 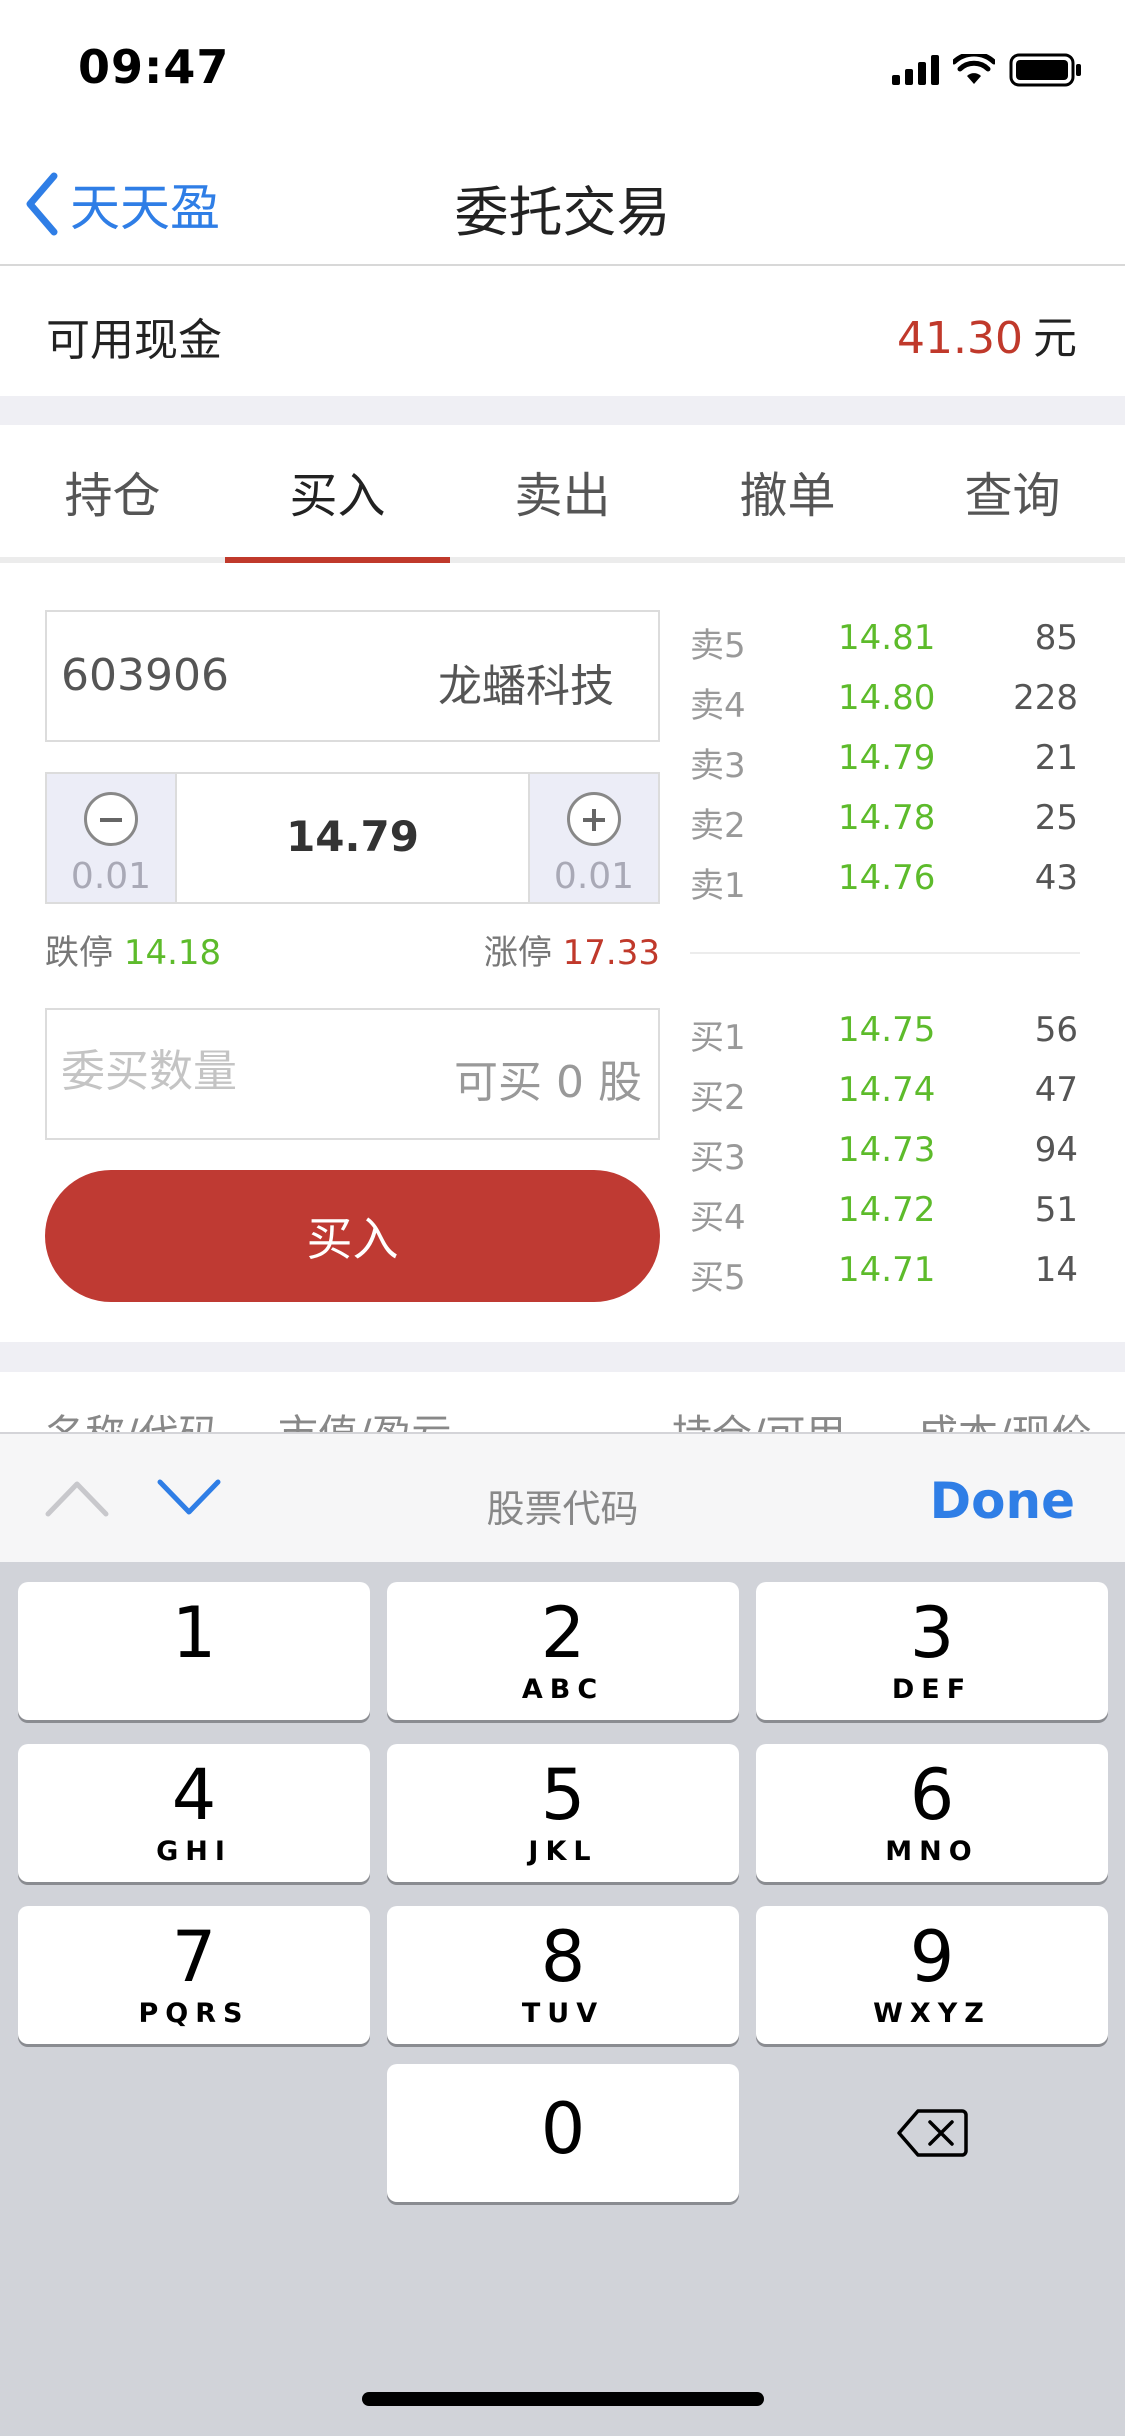 I want to click on bid-price: 14.75, so click(x=887, y=1030).